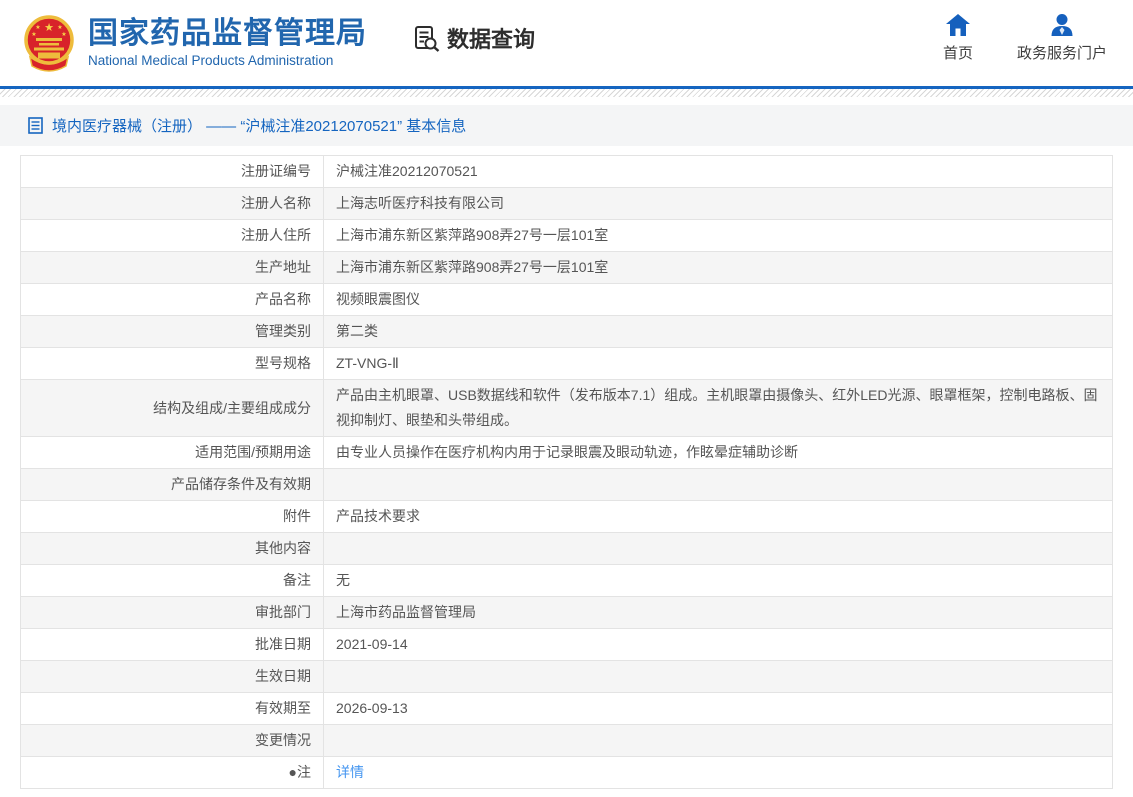  What do you see at coordinates (718, 516) in the screenshot?
I see `row-value: 产品技术要求` at bounding box center [718, 516].